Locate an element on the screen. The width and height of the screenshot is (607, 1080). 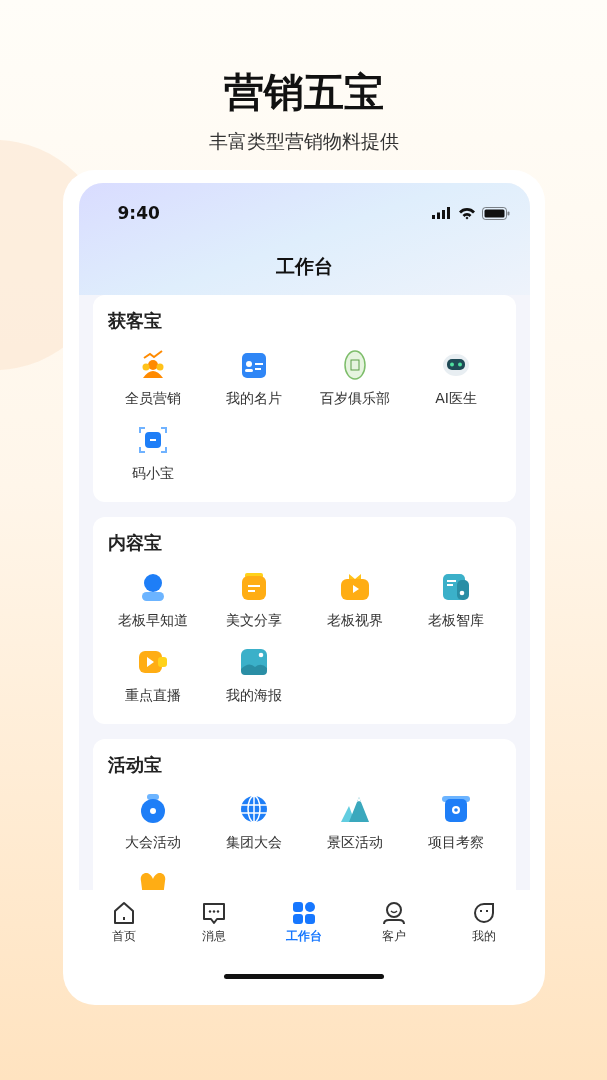
tab: 消息 is located at coordinates (213, 922).